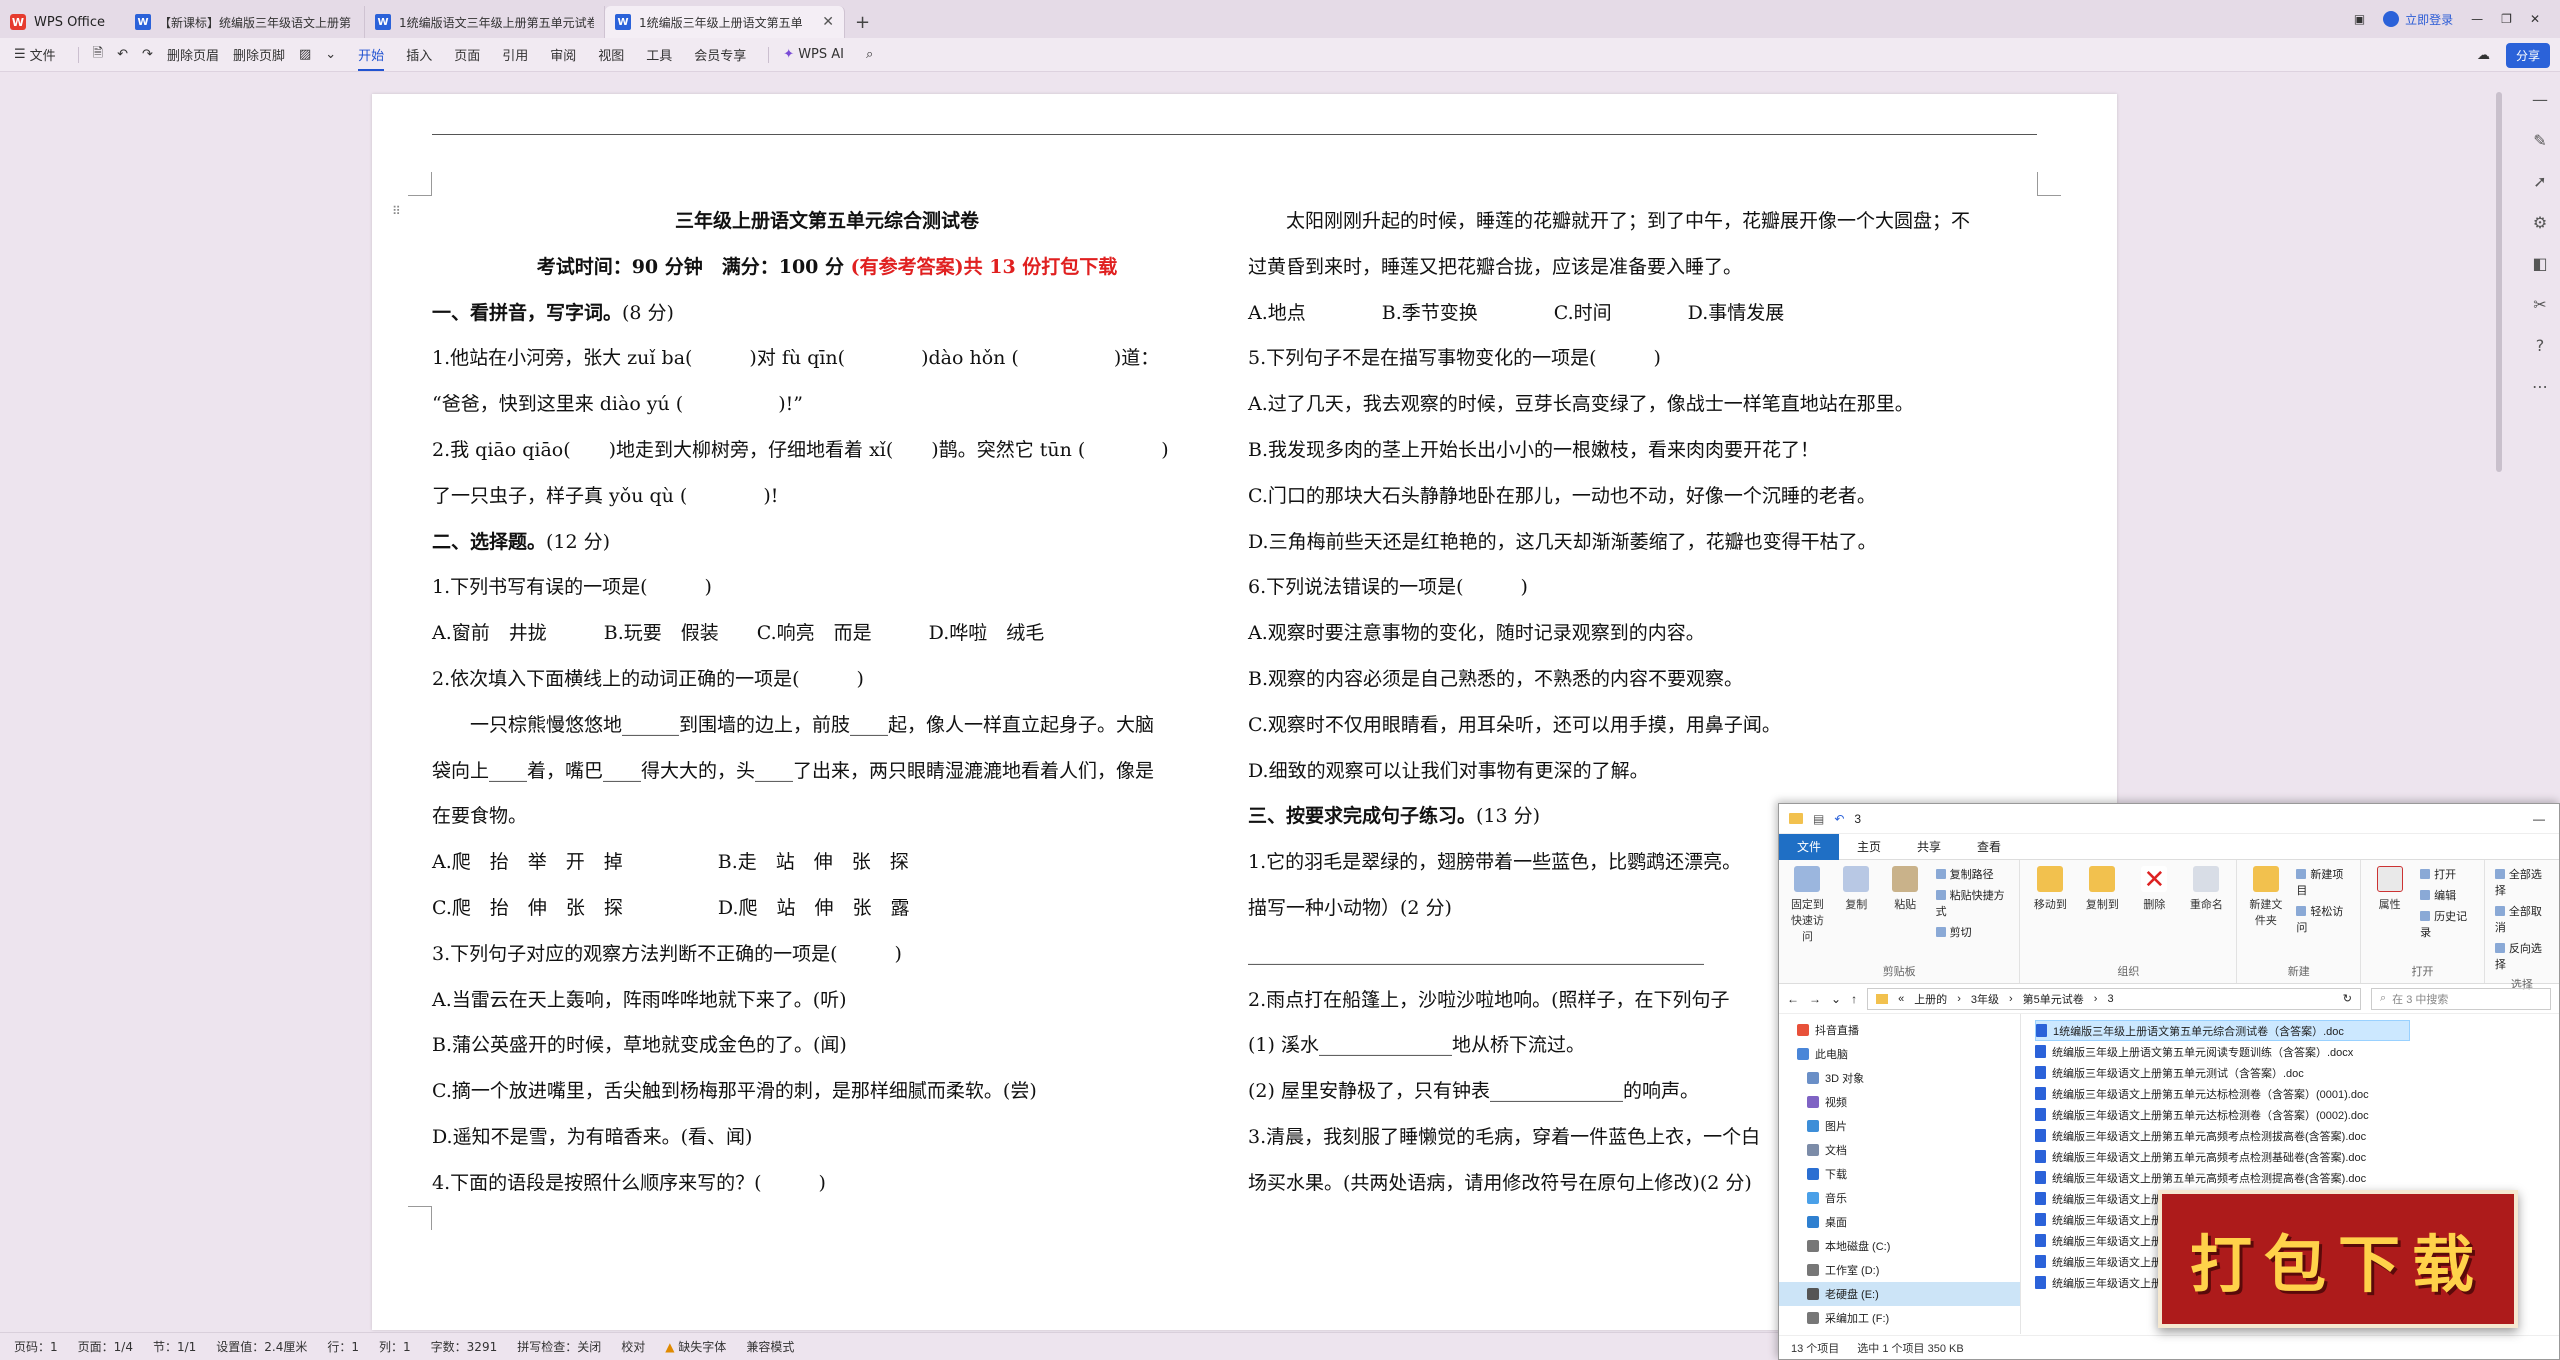 Image resolution: width=2560 pixels, height=1360 pixels. What do you see at coordinates (2297, 1177) in the screenshot?
I see `file-item: 统编版三年级语文上册第五单元高频考点检测提高卷(含答案).doc` at bounding box center [2297, 1177].